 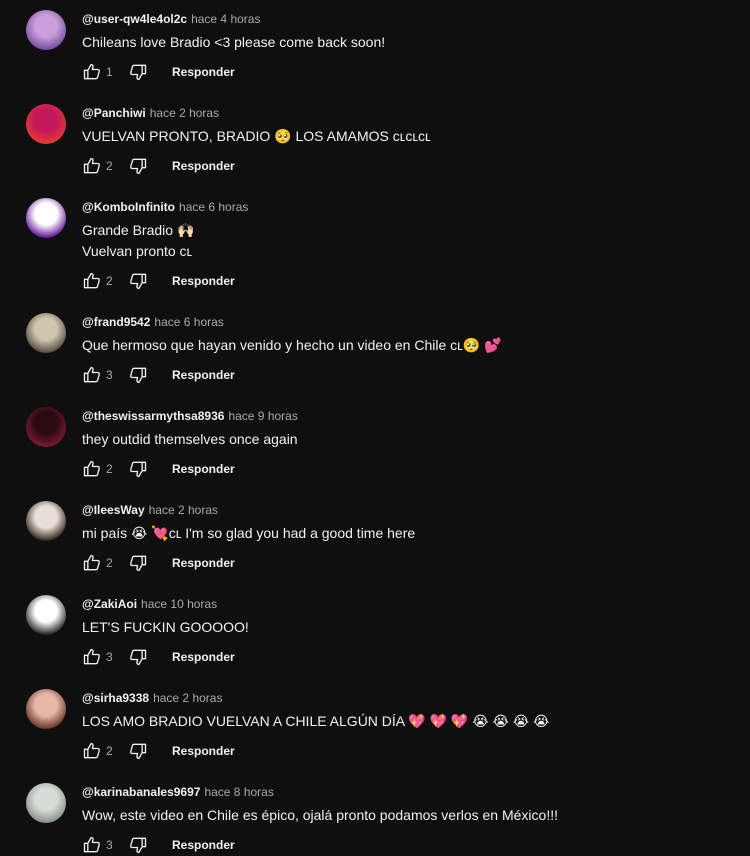 I want to click on comment-text: they outdid themselves once again, so click(x=190, y=439).